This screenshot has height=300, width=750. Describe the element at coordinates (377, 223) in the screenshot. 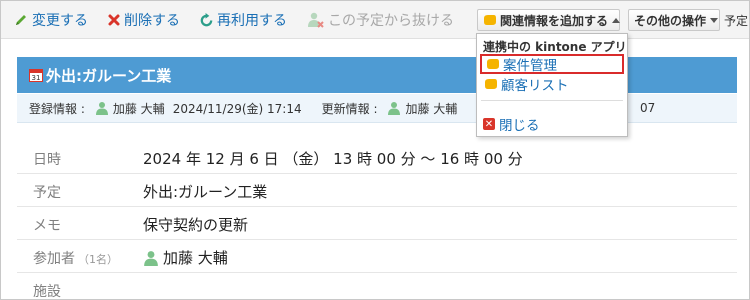

I see `detail-row-memo: メモ 保守契約の更新` at that location.